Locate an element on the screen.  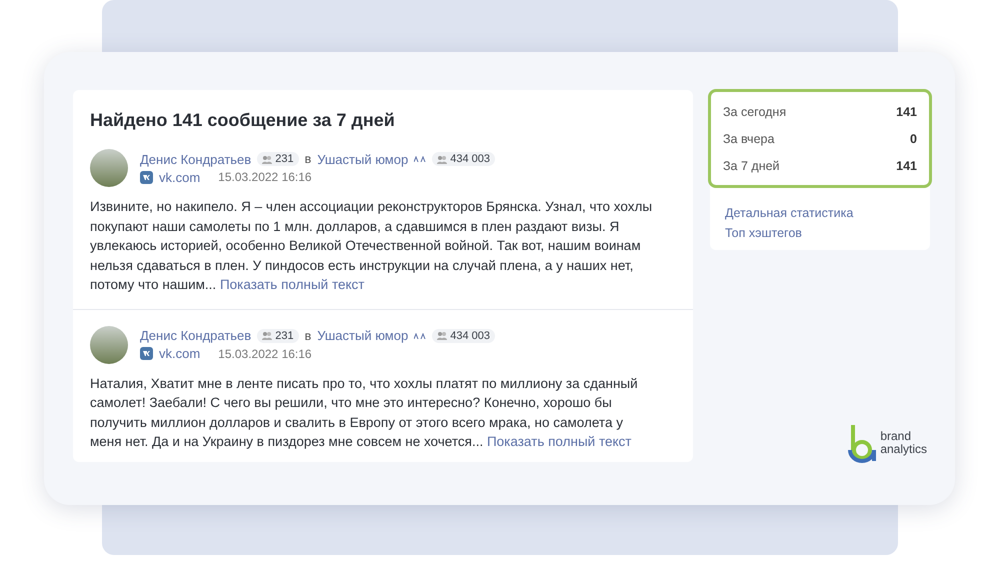
stats-link: Топ хэштегов is located at coordinates (820, 233).